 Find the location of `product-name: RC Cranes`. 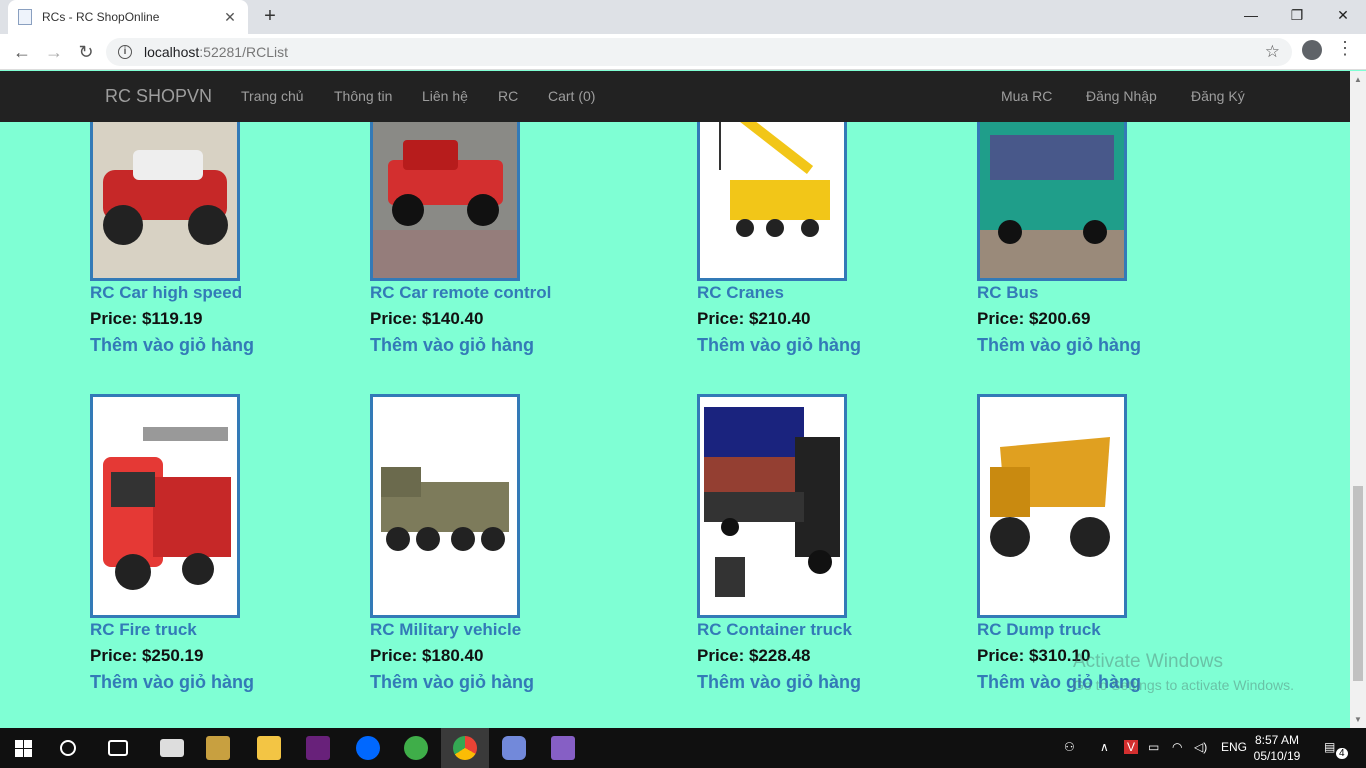

product-name: RC Cranes is located at coordinates (847, 293).